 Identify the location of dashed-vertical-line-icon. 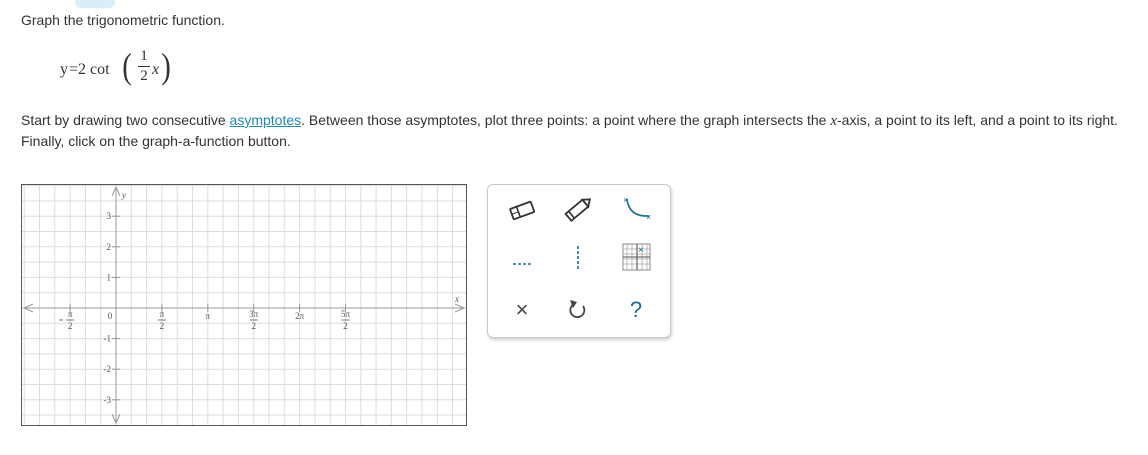
(578, 258).